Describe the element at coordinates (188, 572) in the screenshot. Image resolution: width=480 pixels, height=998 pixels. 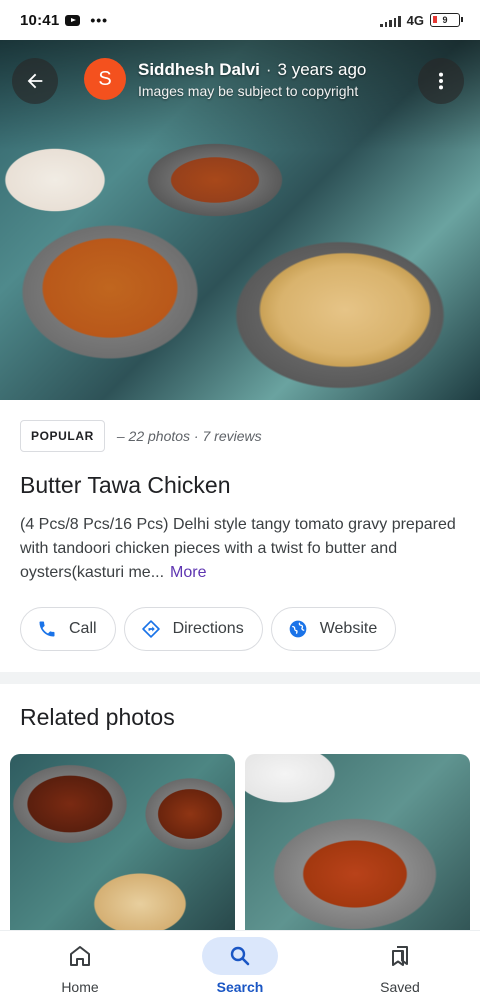
I see `more-link: More` at that location.